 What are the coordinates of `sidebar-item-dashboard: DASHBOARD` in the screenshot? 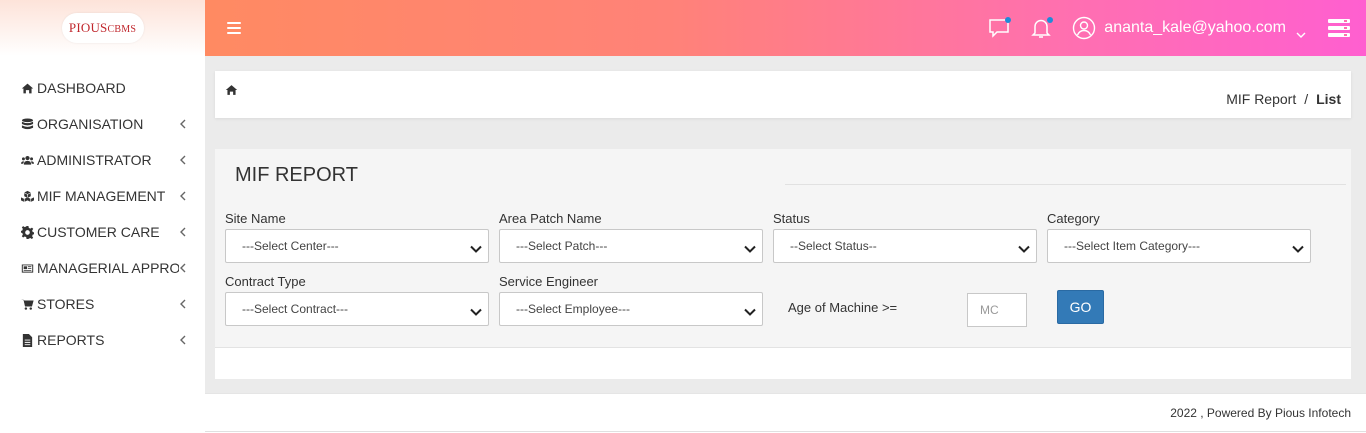 It's located at (102, 88).